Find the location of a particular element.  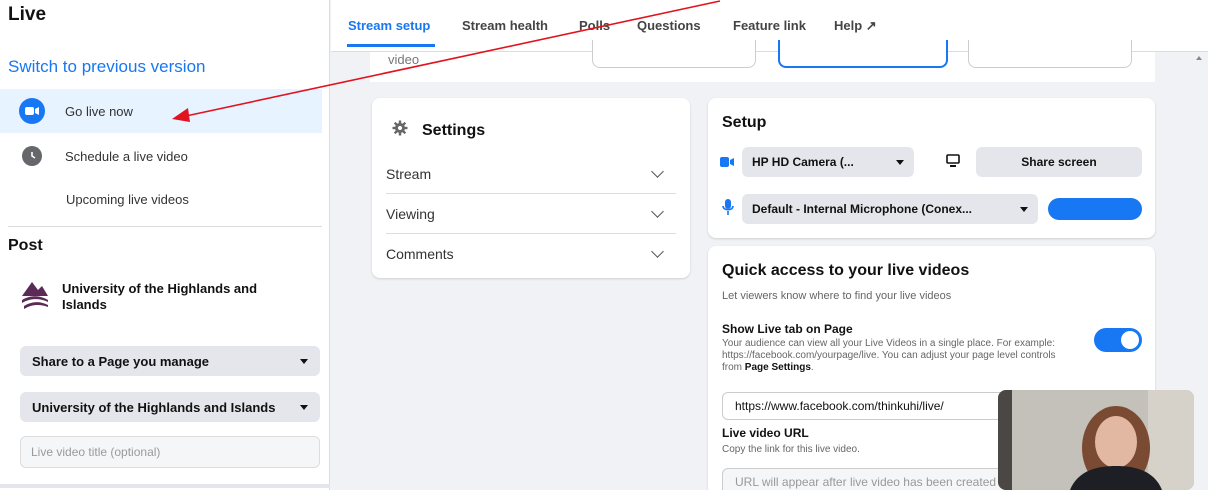

sidebar-title: Live is located at coordinates (27, 14).